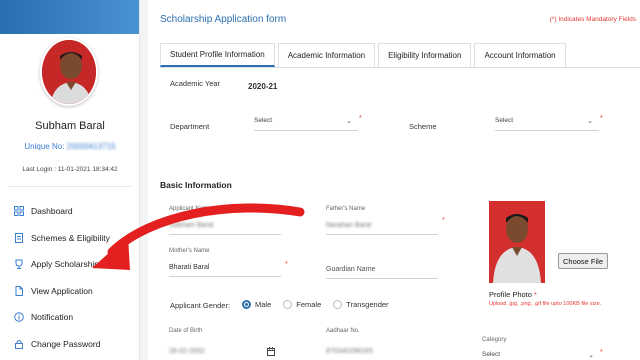 The width and height of the screenshot is (640, 360). What do you see at coordinates (350, 269) in the screenshot?
I see `guardian-name-field: Guardian Name` at bounding box center [350, 269].